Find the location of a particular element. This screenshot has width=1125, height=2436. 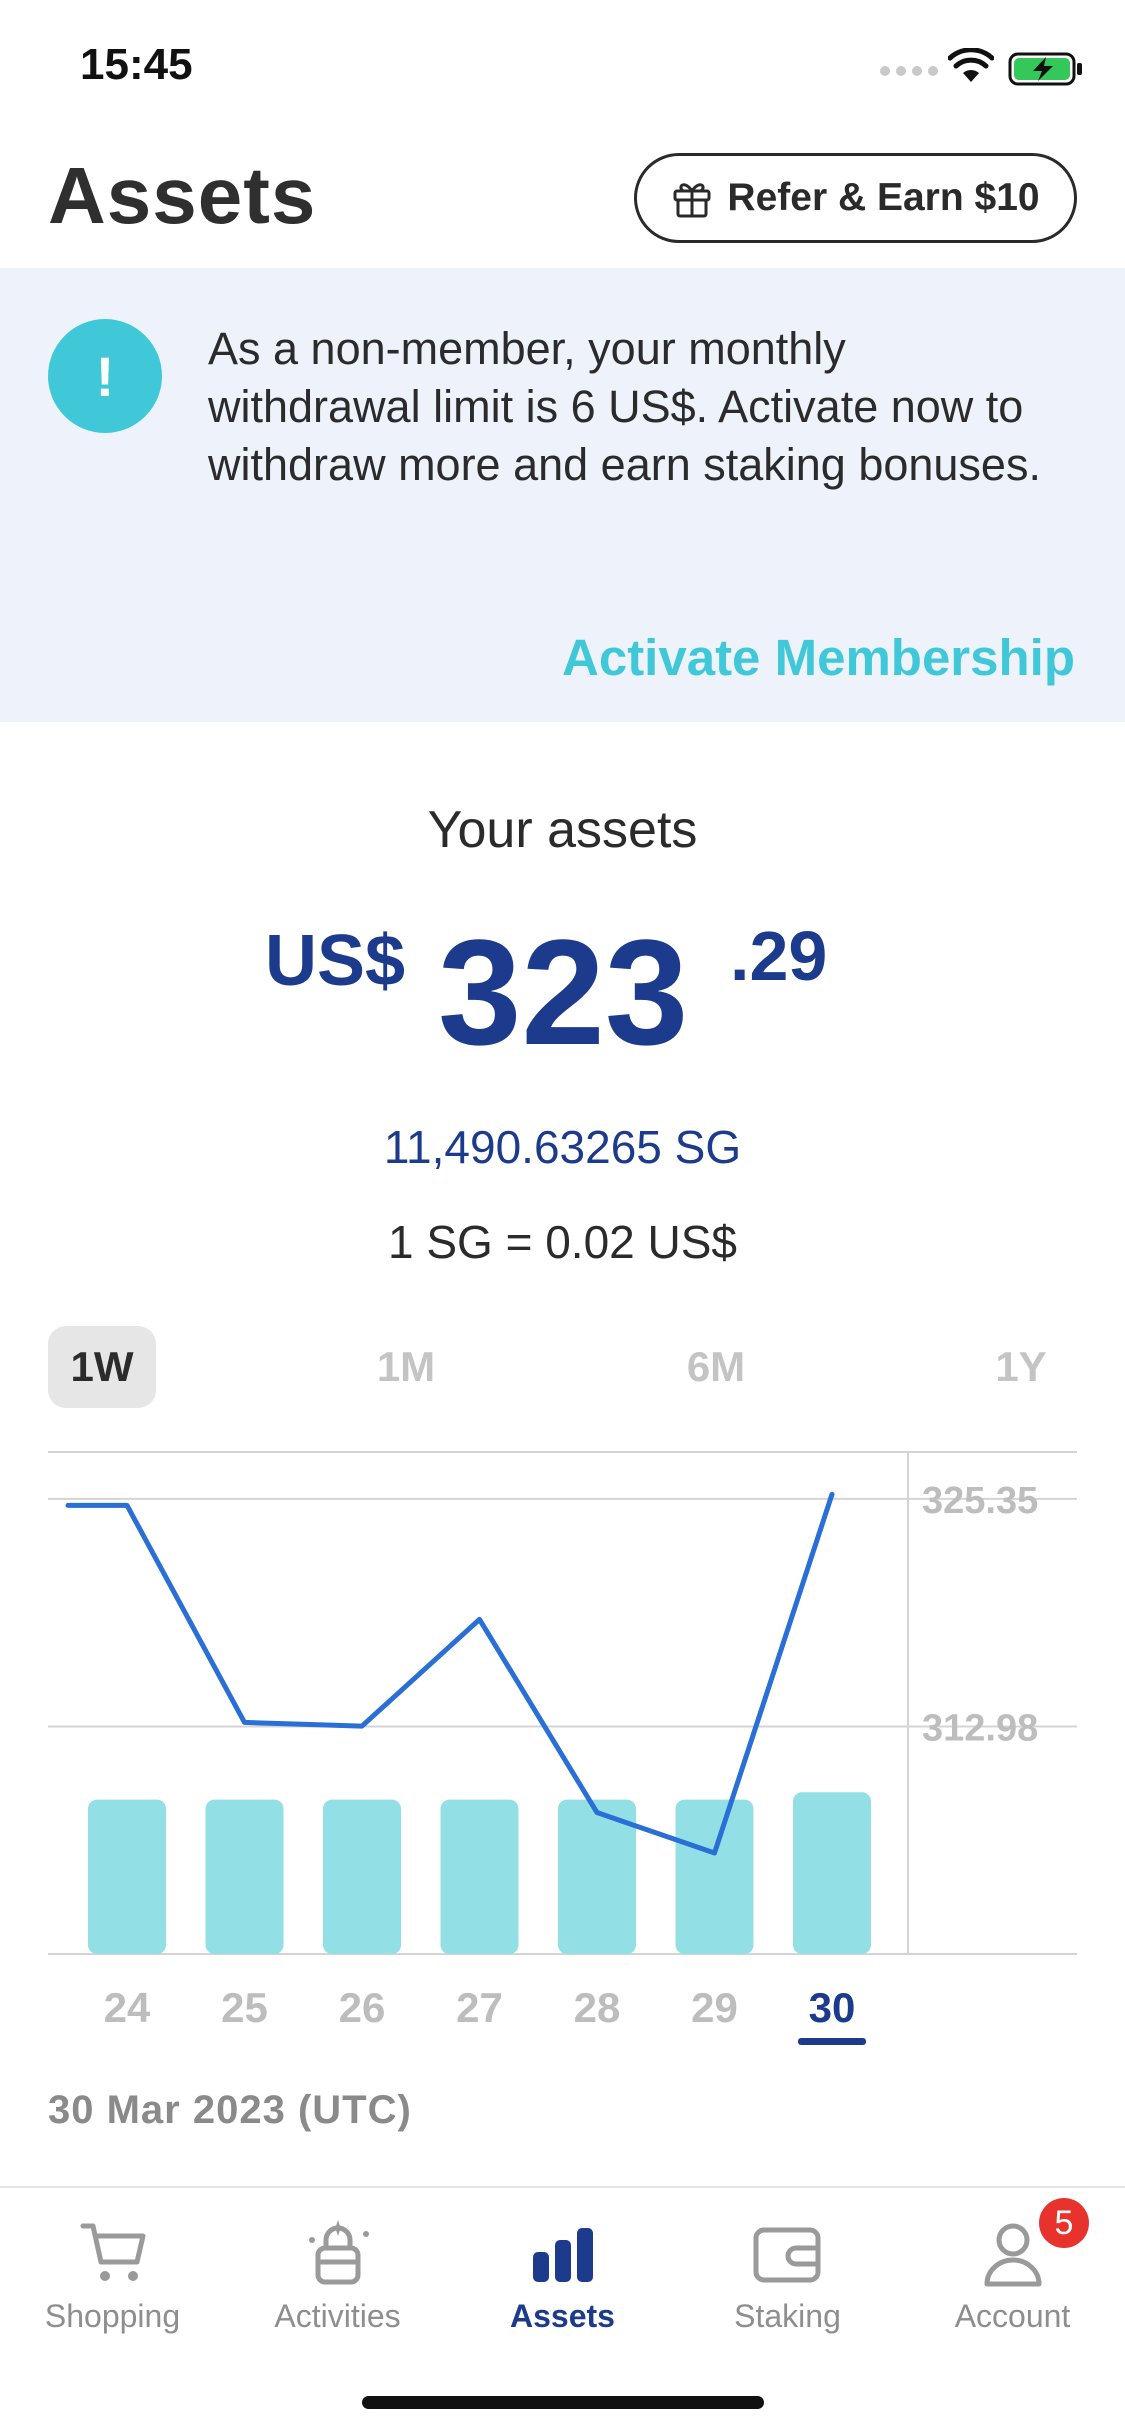

notification-badge: 5 is located at coordinates (1064, 2223).